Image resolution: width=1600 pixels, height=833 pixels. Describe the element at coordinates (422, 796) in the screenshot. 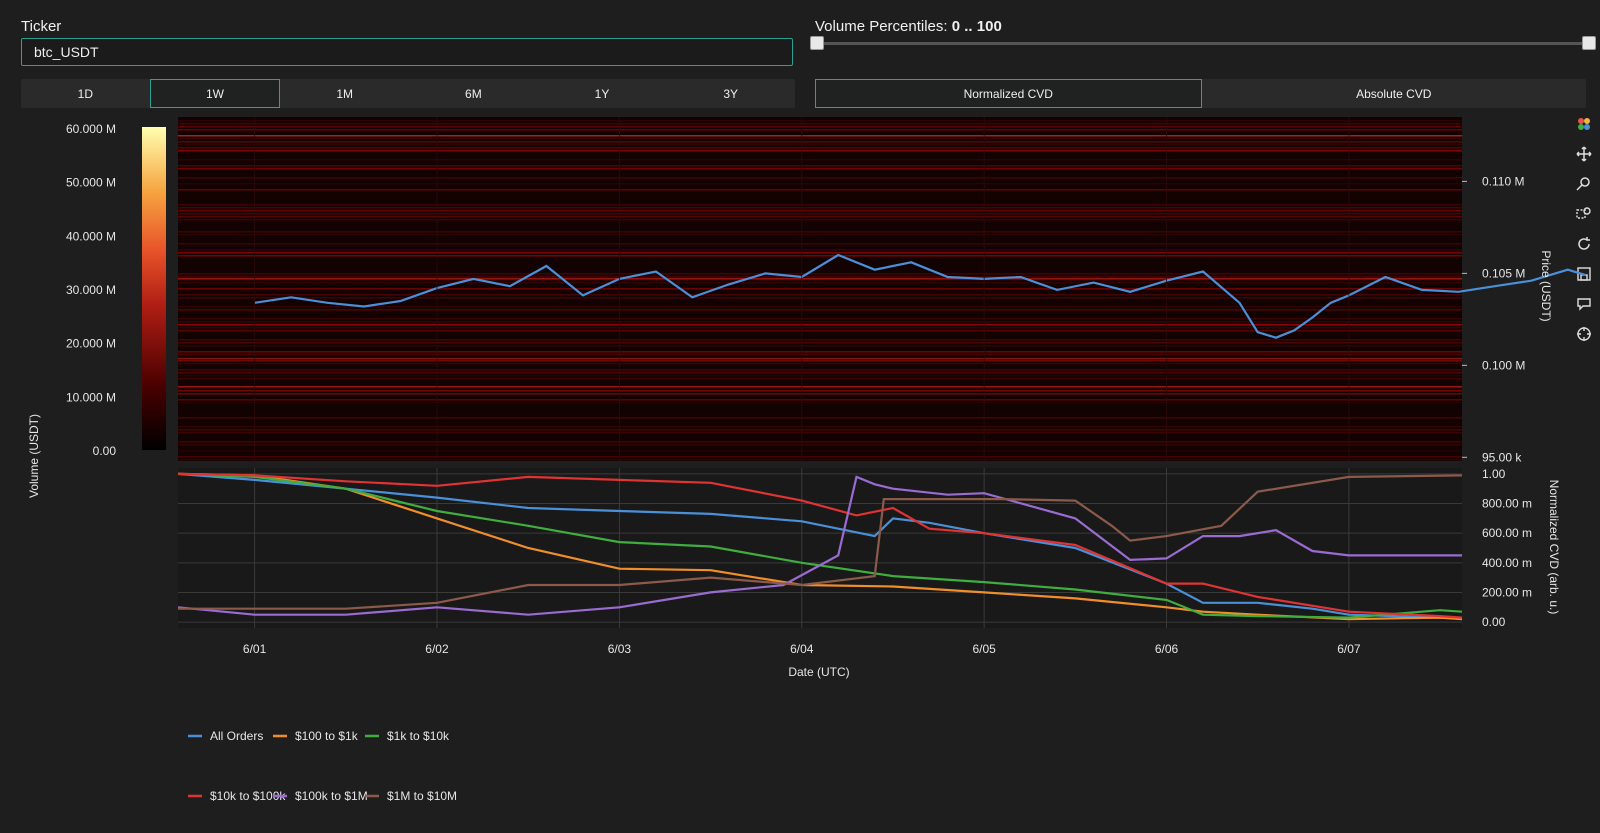

I see `legend-item-label: $1M to $10M` at that location.